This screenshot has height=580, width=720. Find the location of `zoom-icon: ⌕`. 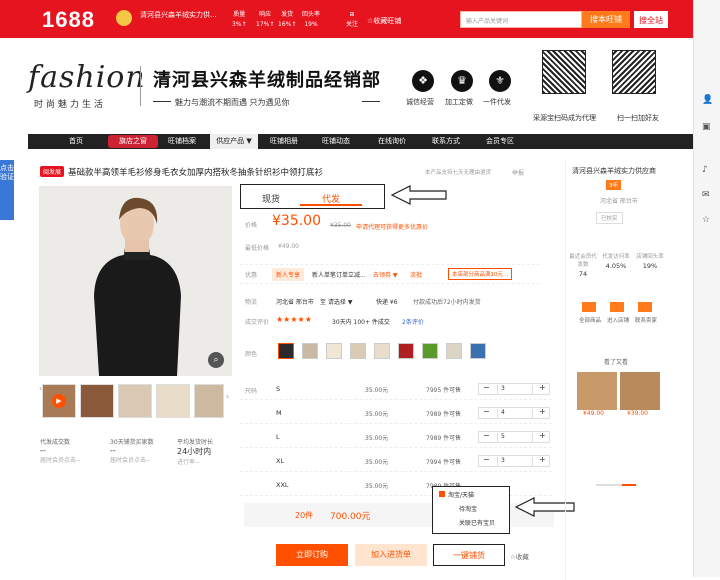

zoom-icon: ⌕ is located at coordinates (216, 360).